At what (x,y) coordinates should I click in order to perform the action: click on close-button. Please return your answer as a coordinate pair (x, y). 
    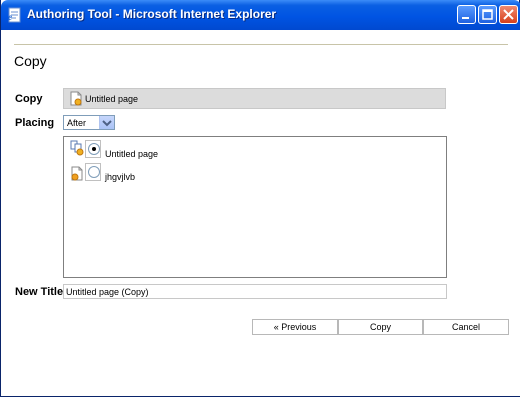
    Looking at the image, I should click on (508, 14).